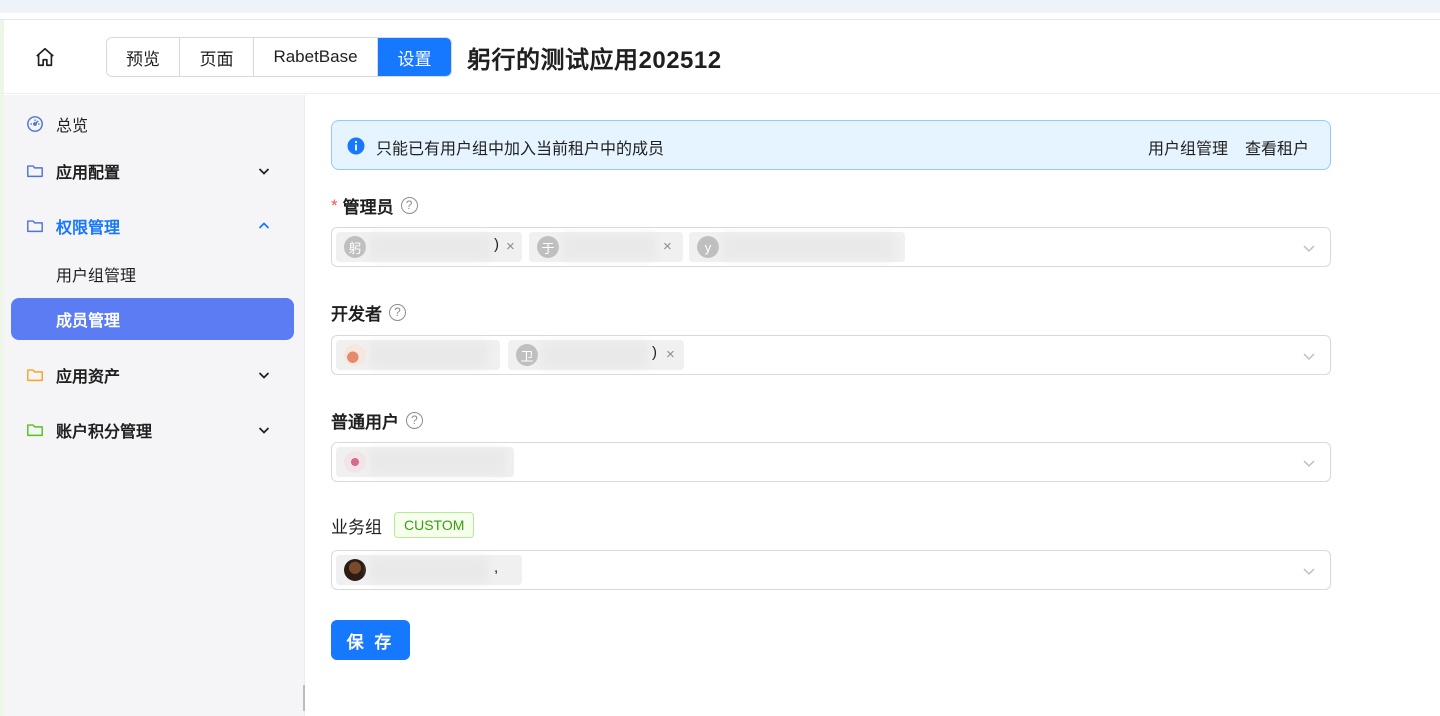  What do you see at coordinates (356, 314) in the screenshot?
I see `developer-label-text: 开发者` at bounding box center [356, 314].